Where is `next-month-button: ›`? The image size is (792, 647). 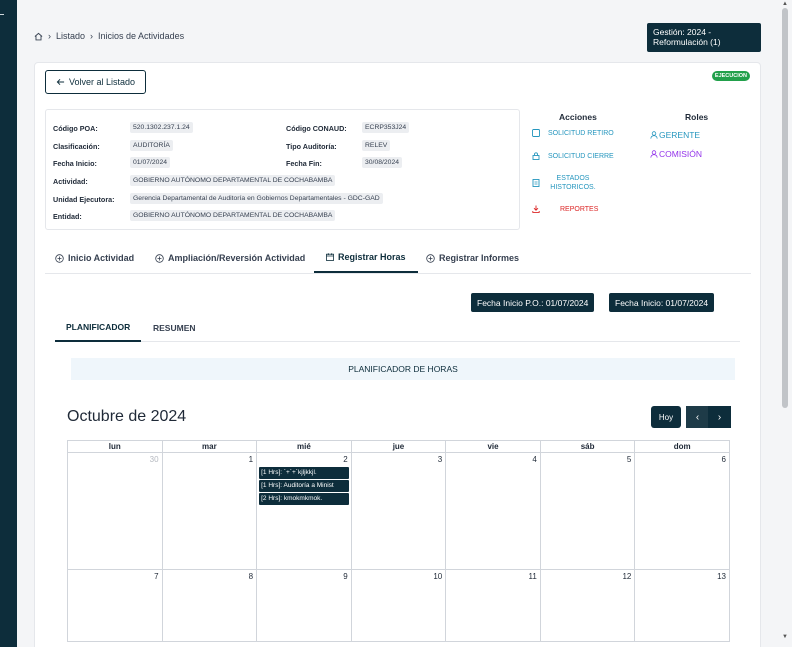
next-month-button: › is located at coordinates (719, 417).